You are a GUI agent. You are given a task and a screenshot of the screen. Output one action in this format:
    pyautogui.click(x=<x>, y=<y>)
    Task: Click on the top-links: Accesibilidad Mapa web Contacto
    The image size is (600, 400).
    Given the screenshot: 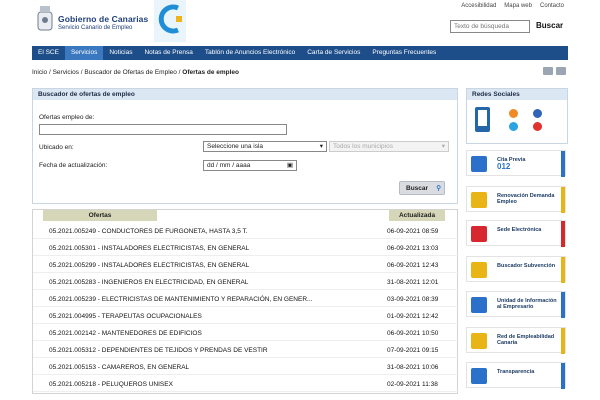 What is the action you would take?
    pyautogui.click(x=512, y=6)
    